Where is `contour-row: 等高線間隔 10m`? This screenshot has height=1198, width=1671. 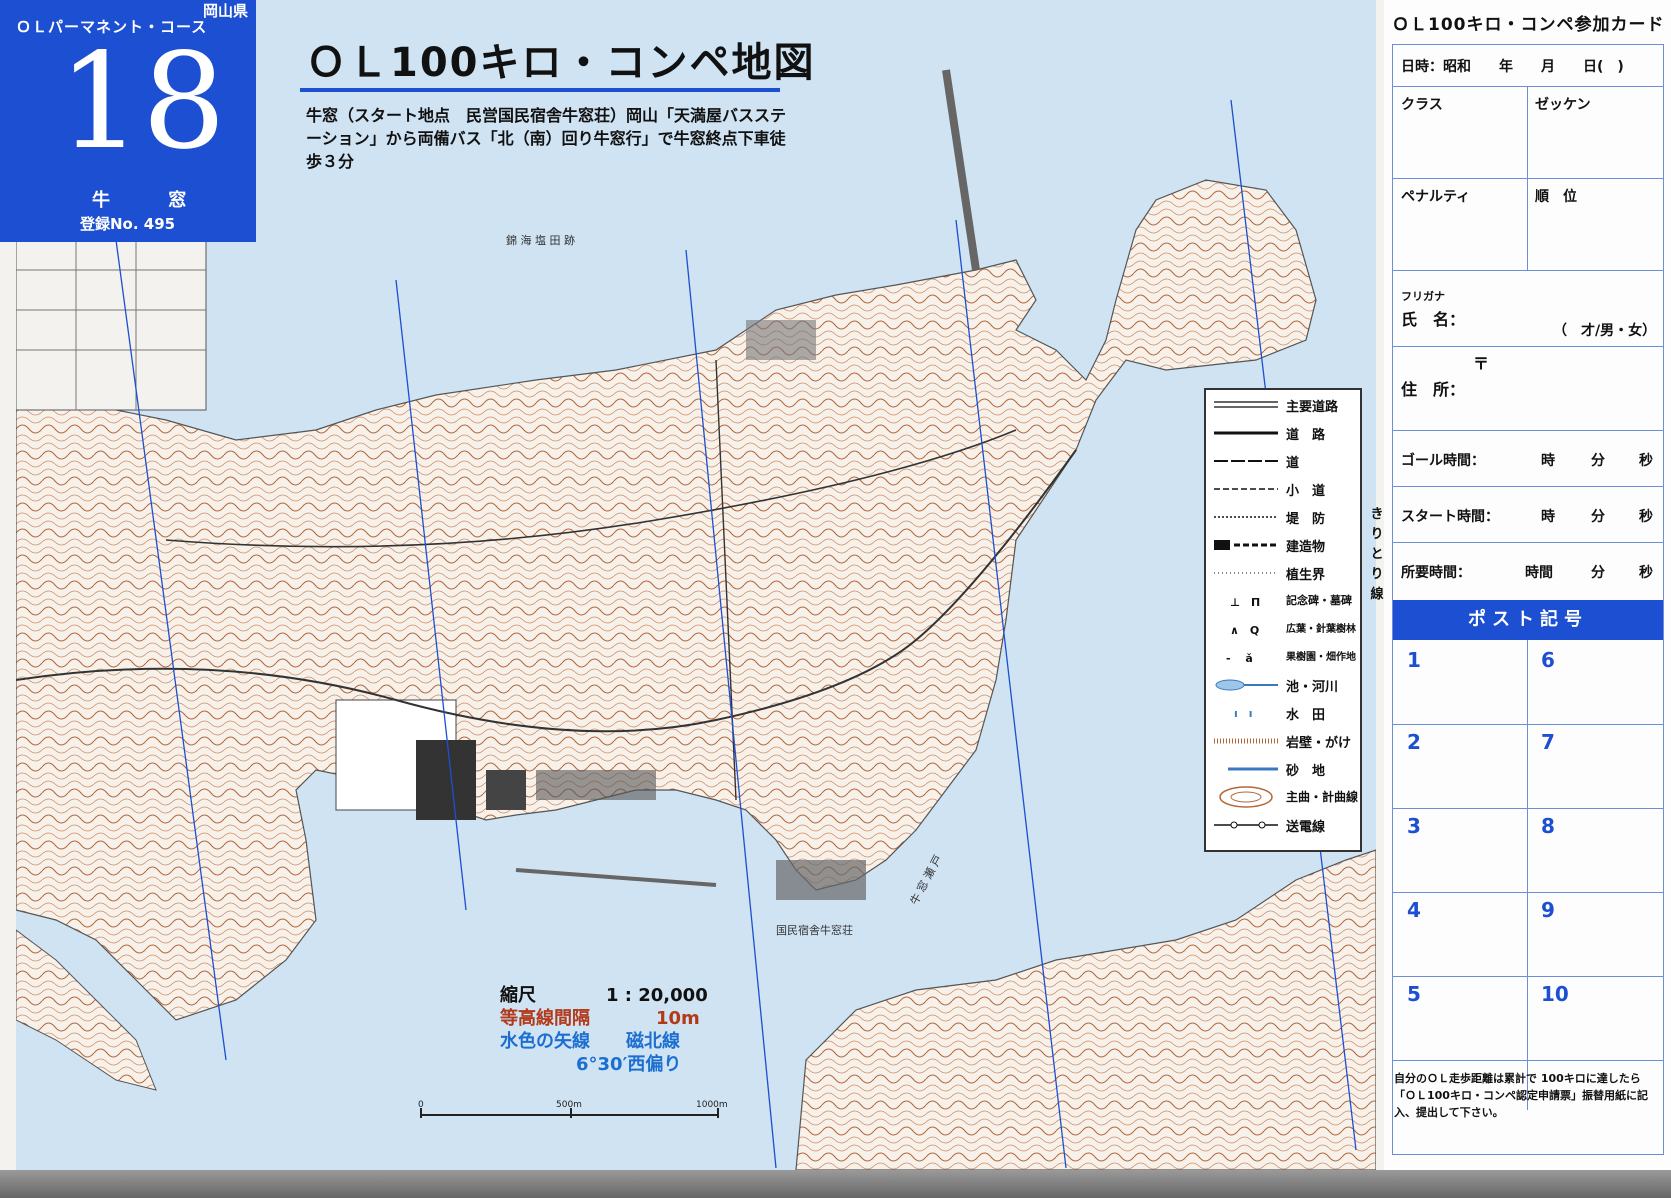
contour-row: 等高線間隔 10m is located at coordinates (604, 1018).